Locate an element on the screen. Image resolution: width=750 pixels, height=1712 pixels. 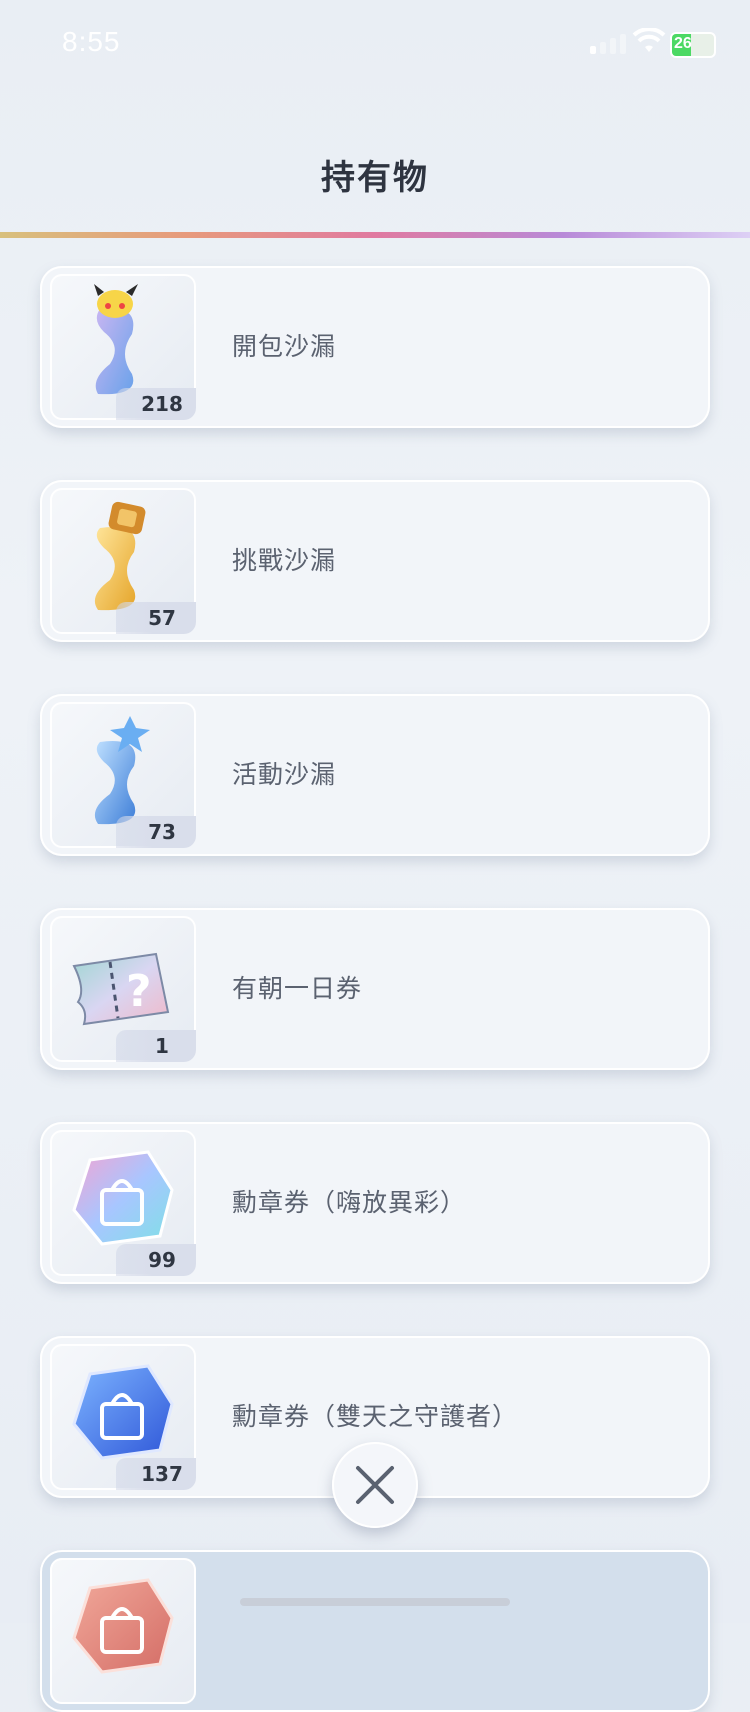
item-thumbnail: 57 is located at coordinates (123, 561).